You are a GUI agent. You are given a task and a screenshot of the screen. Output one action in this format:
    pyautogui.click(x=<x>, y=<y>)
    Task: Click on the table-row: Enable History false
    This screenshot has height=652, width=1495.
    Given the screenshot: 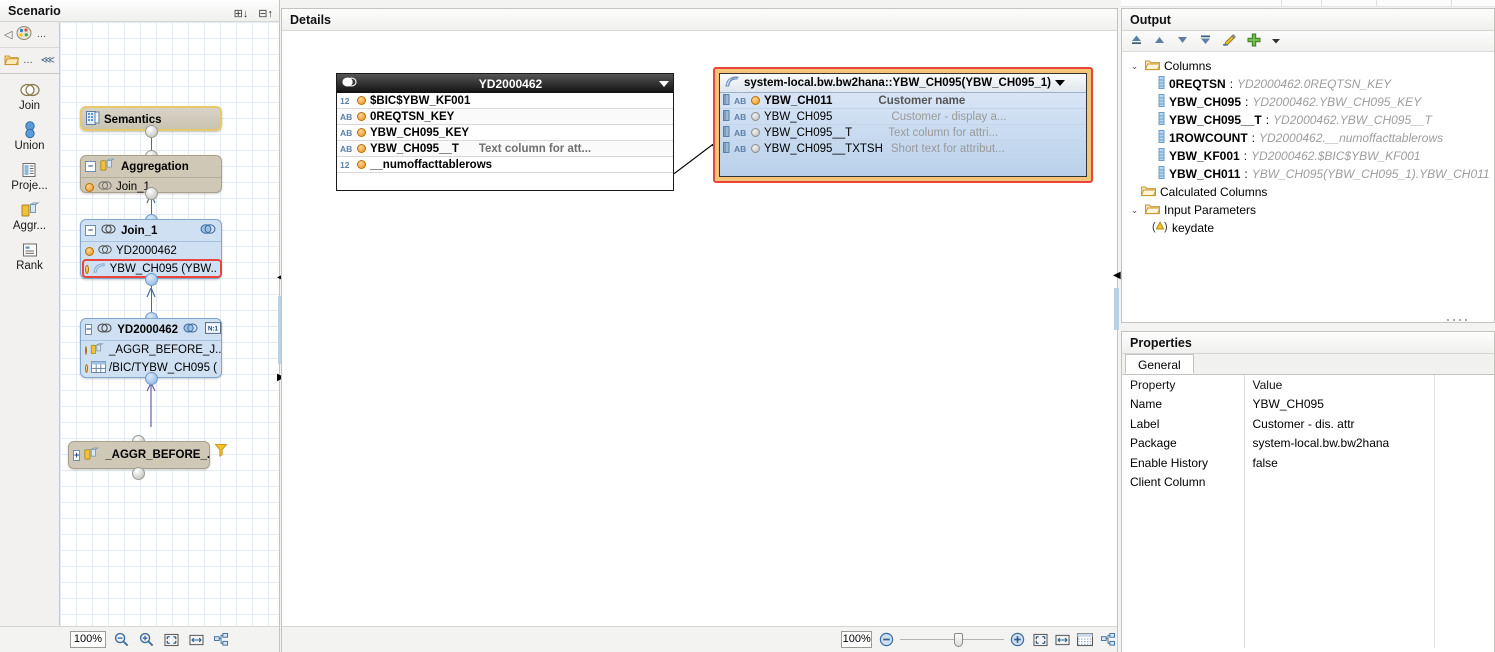 What is the action you would take?
    pyautogui.click(x=1308, y=463)
    